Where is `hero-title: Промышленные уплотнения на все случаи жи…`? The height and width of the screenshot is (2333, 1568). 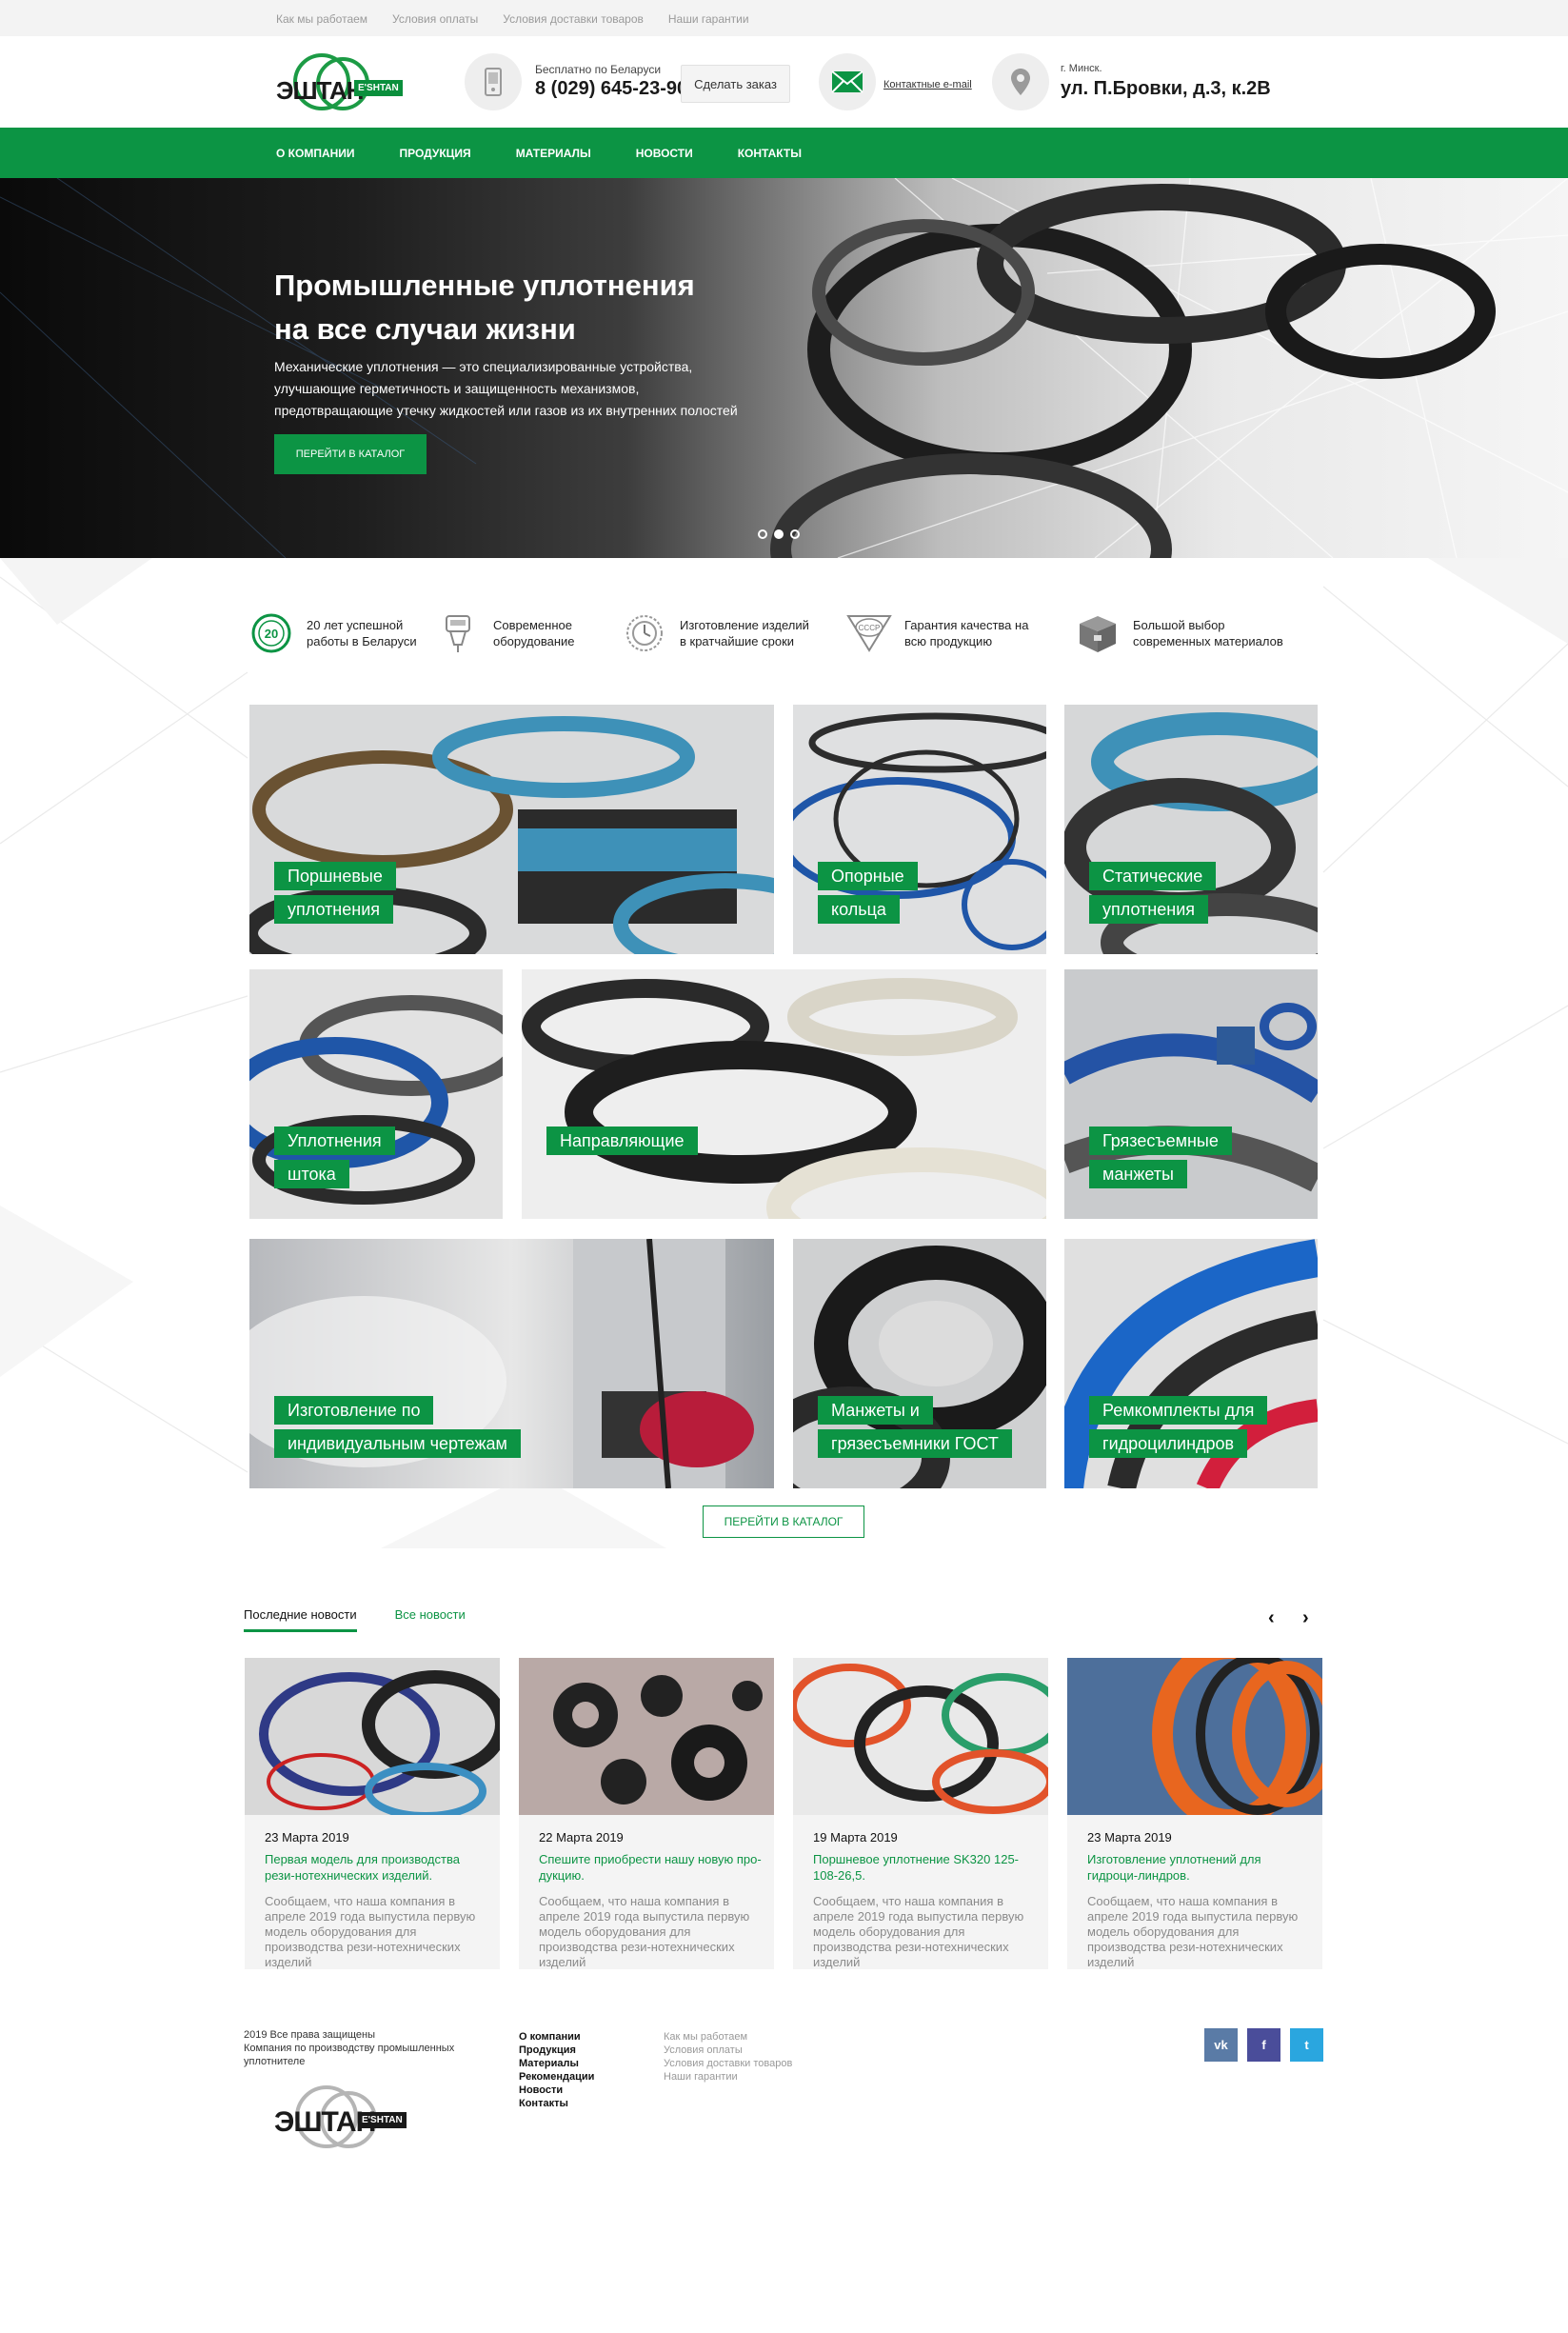 hero-title: Промышленные уплотнения на все случаи жи… is located at coordinates (522, 307).